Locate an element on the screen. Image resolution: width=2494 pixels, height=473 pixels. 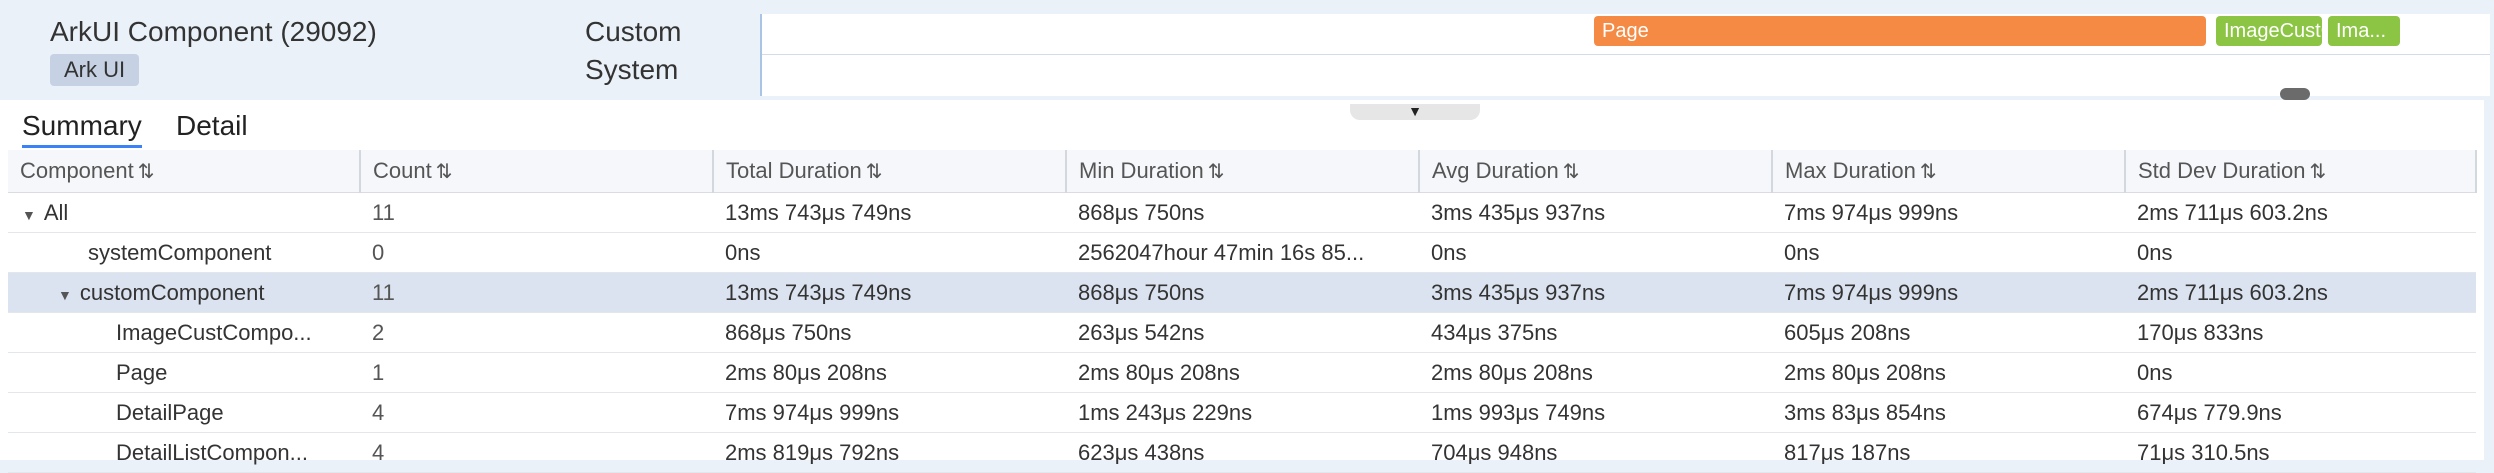
row-min: 623μs 438ns is located at coordinates (1242, 452).